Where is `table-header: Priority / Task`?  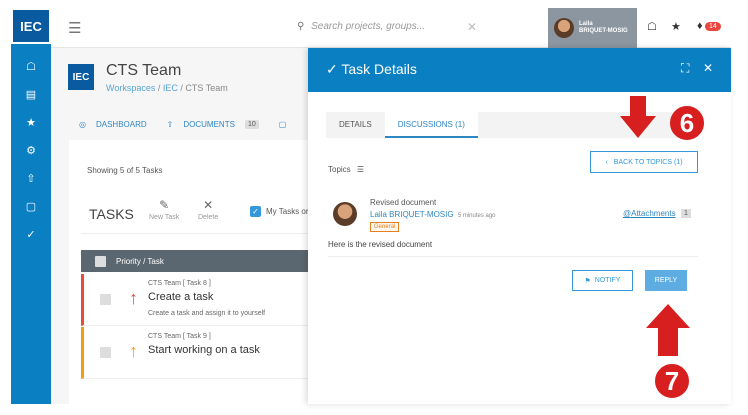
table-header: Priority / Task is located at coordinates (200, 261).